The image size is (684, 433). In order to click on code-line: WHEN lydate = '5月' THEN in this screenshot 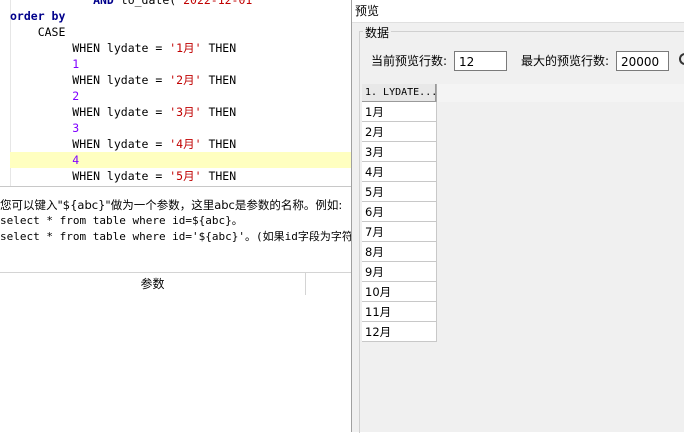, I will do `click(181, 176)`.